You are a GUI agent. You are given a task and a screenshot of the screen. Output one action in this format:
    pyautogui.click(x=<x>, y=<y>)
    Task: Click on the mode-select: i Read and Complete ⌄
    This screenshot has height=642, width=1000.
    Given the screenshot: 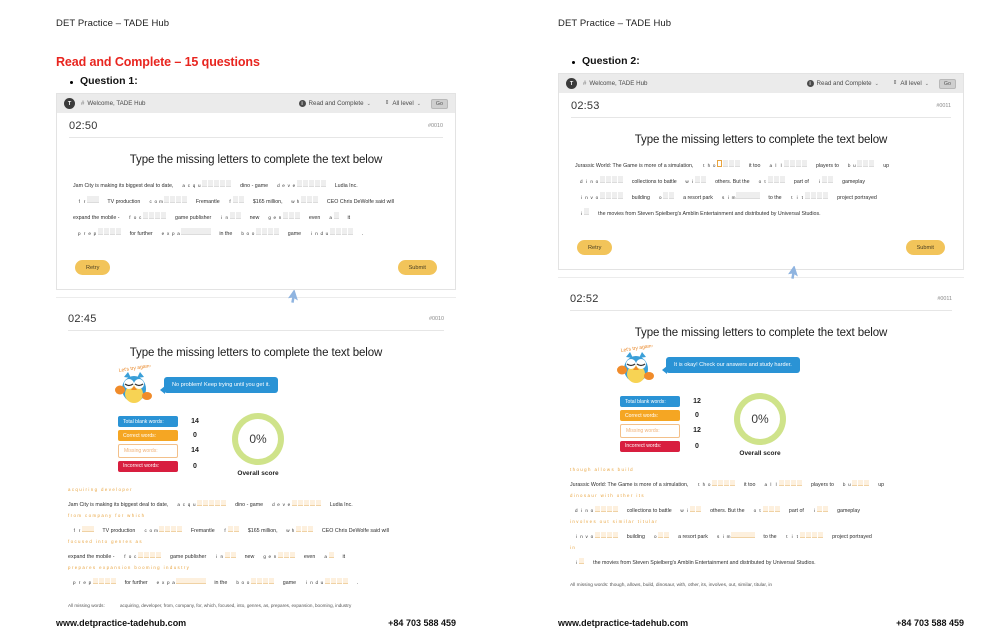 What is the action you would take?
    pyautogui.click(x=842, y=83)
    